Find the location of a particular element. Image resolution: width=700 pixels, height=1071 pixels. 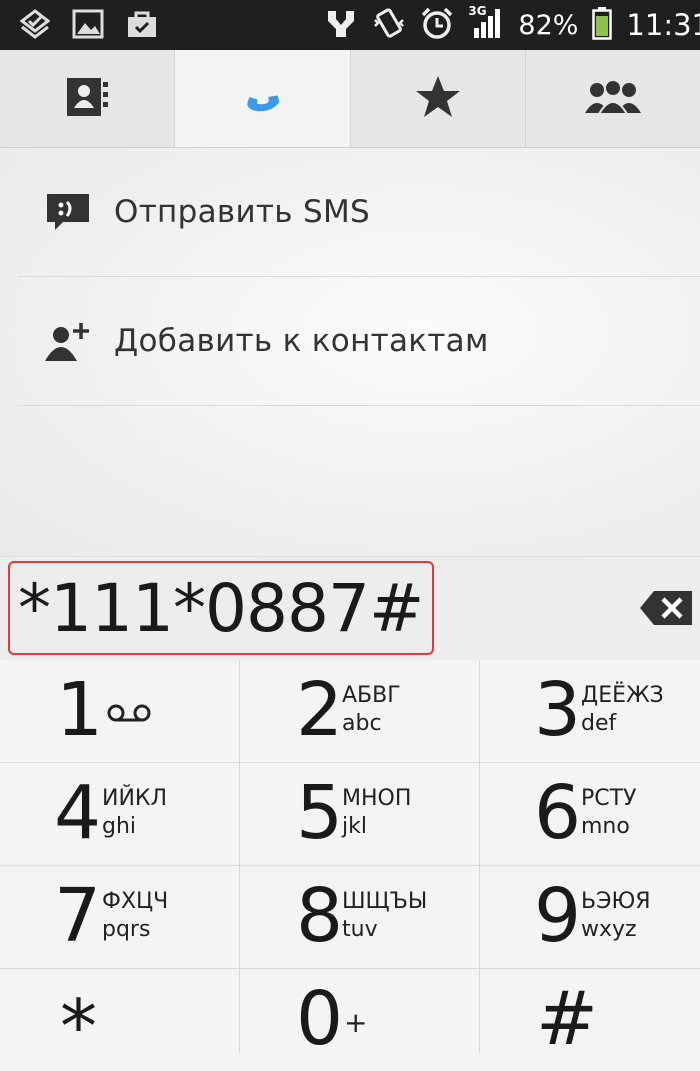

key-digit: * is located at coordinates (78, 1027).